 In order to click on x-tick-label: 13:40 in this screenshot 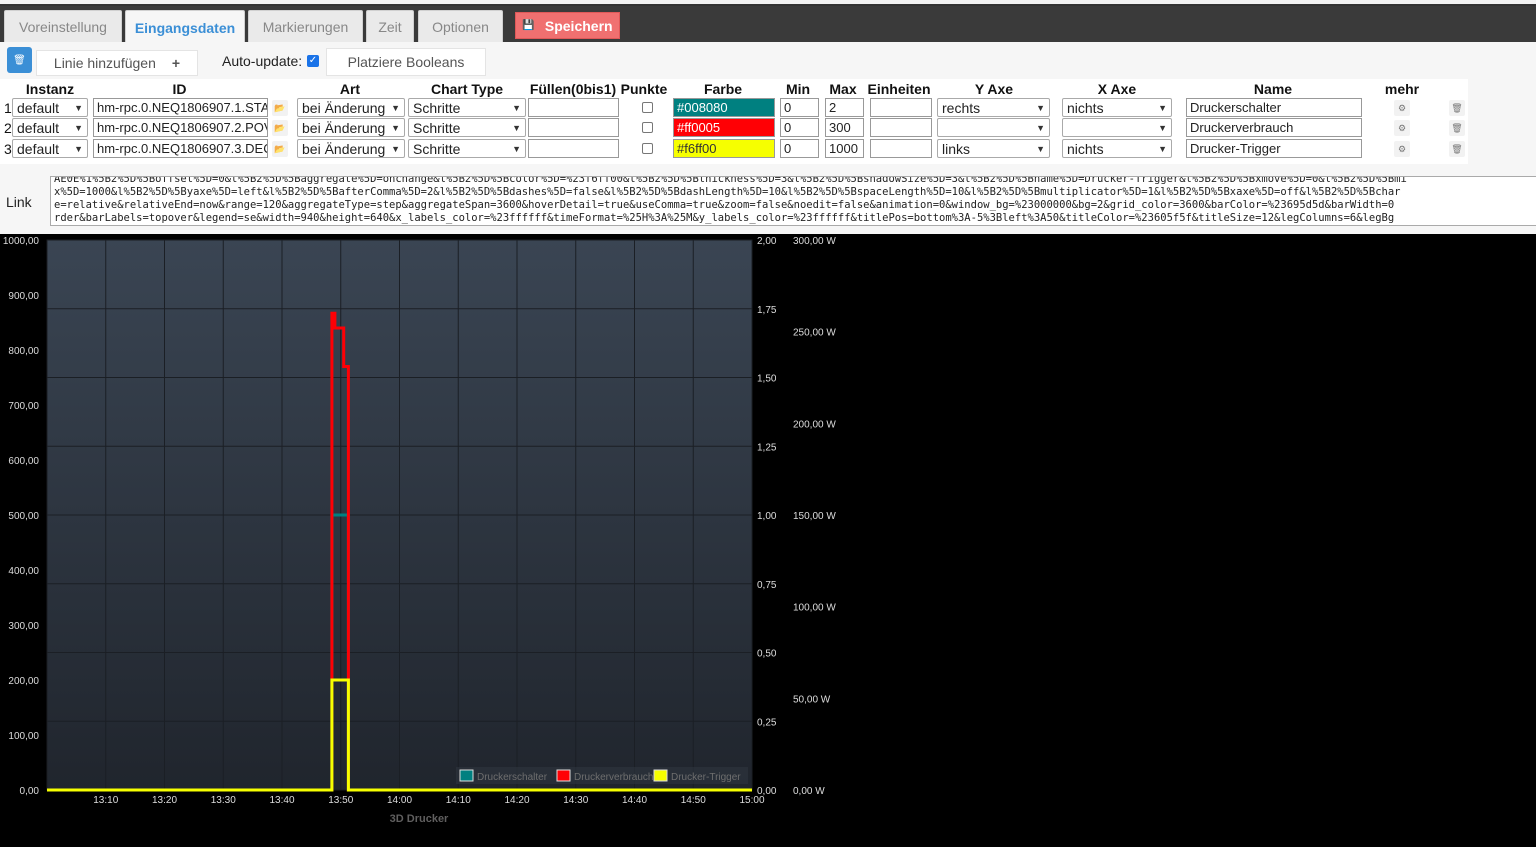, I will do `click(281, 800)`.